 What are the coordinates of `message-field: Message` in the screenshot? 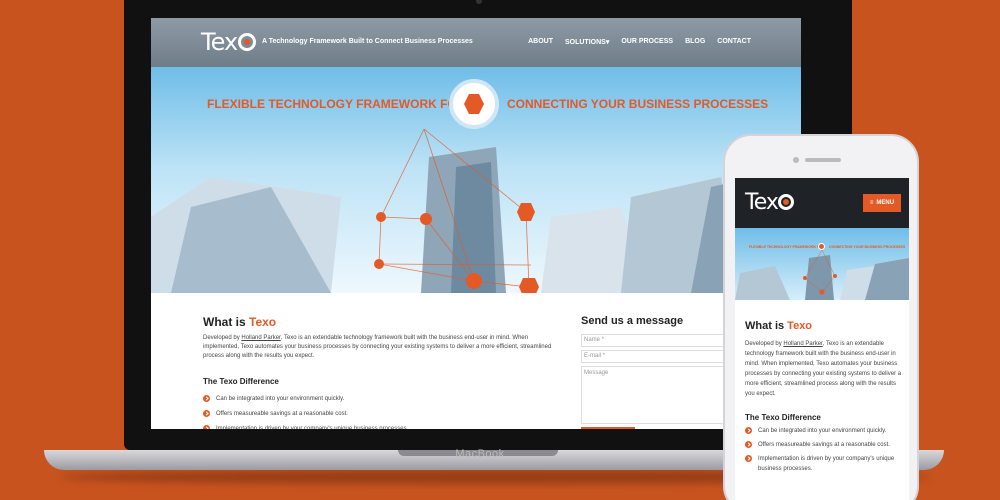 It's located at (656, 395).